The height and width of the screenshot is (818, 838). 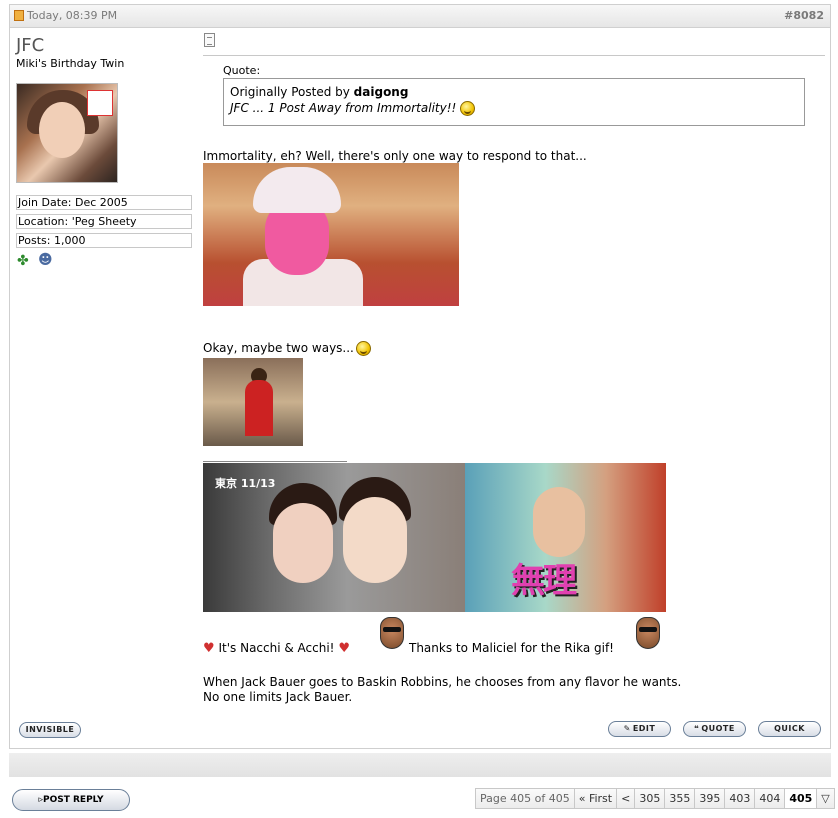 I want to click on img2-man, so click(x=259, y=408).